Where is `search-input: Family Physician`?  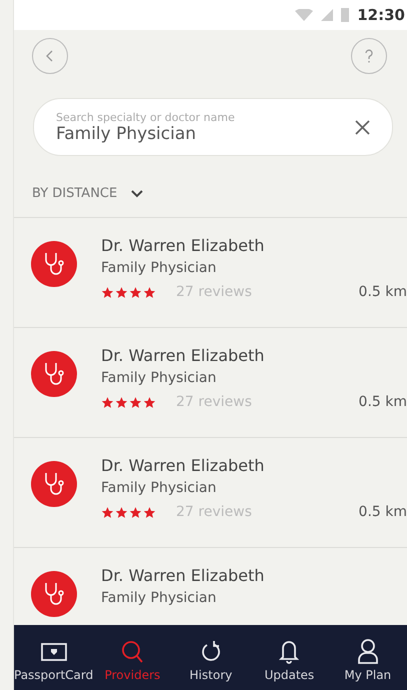 search-input: Family Physician is located at coordinates (205, 134).